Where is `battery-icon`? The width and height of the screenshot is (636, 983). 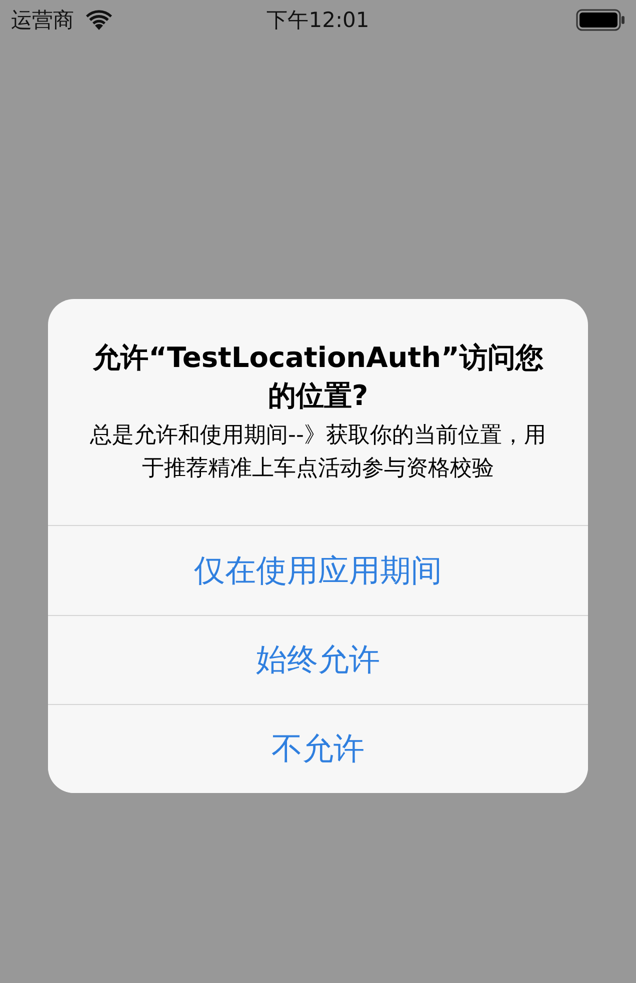
battery-icon is located at coordinates (600, 20).